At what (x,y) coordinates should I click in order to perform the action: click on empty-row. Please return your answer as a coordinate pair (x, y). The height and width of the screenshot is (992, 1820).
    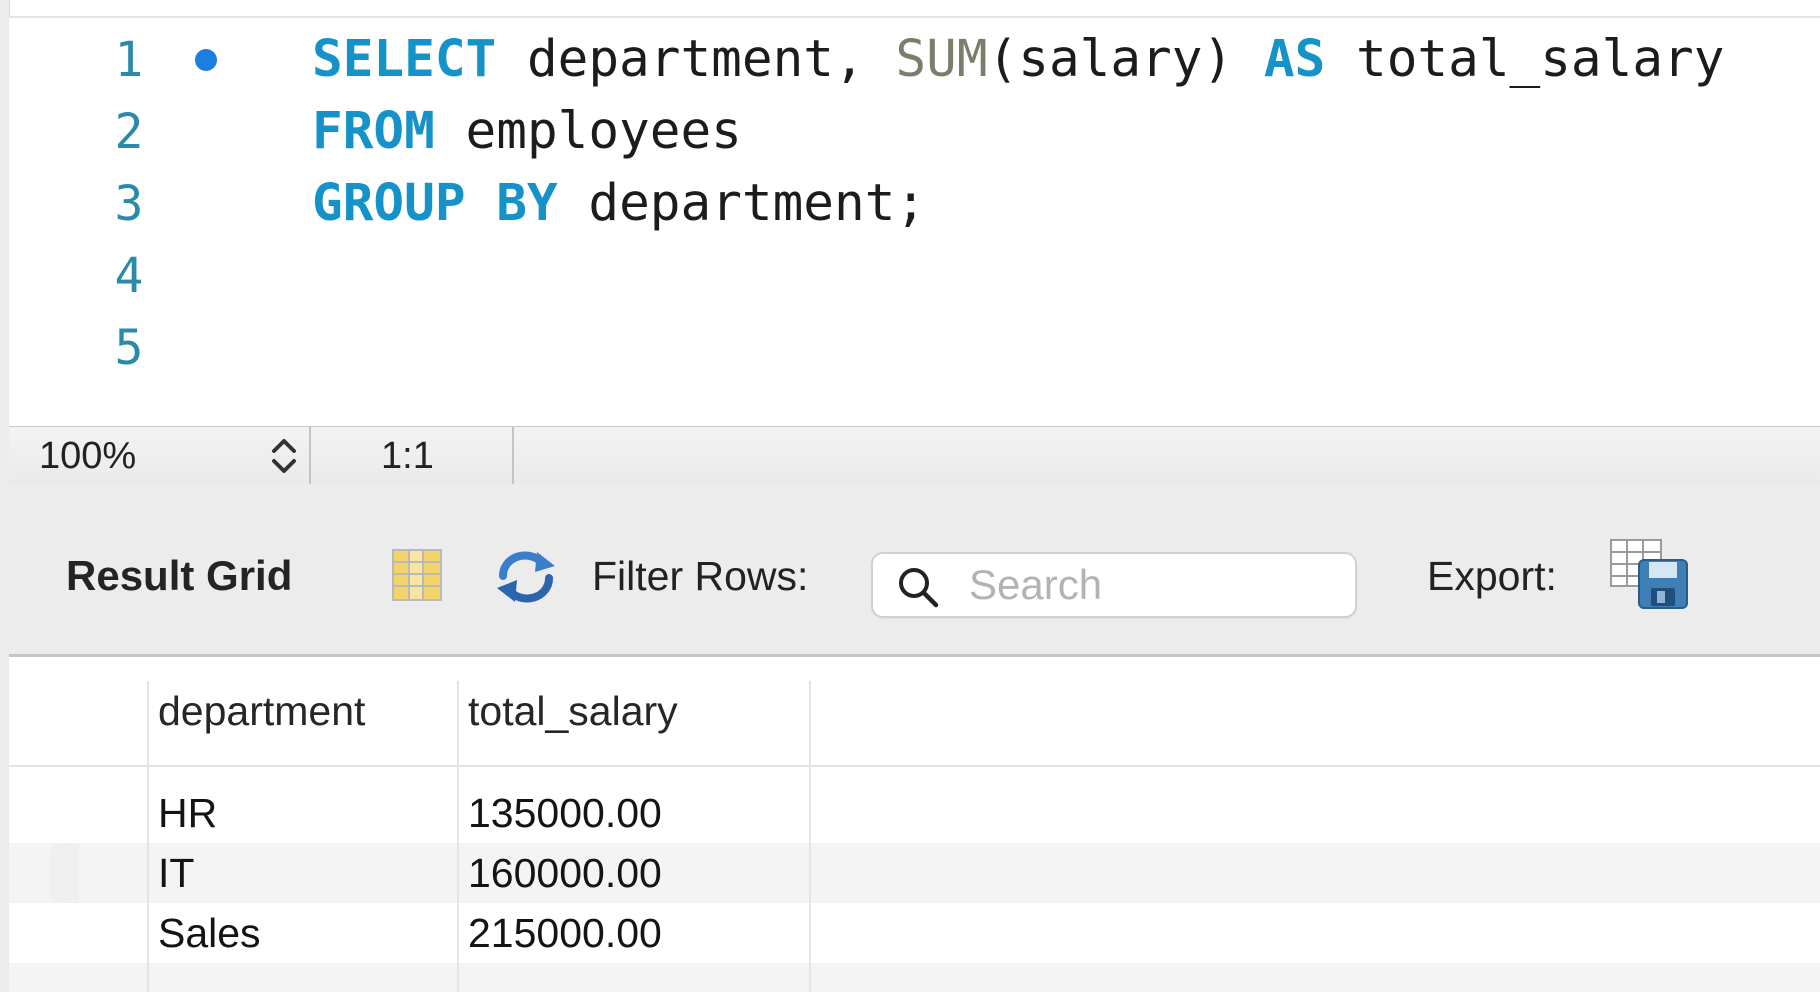
    Looking at the image, I should click on (914, 977).